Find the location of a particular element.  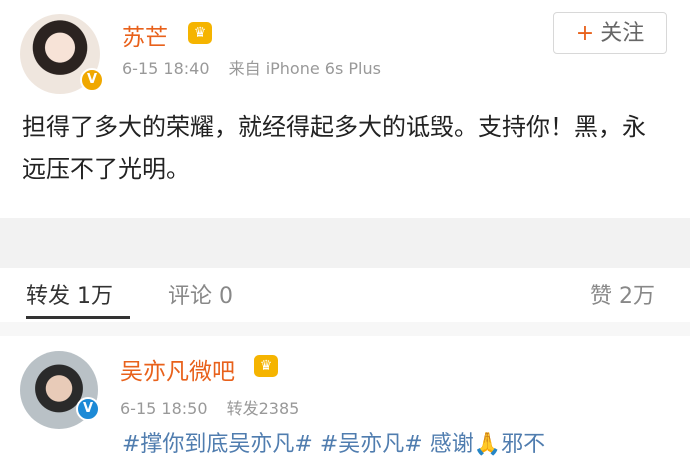

repost-text: #撑你到底吴亦凡# #吴亦凡# 感谢🙏邪不 is located at coordinates (334, 444).